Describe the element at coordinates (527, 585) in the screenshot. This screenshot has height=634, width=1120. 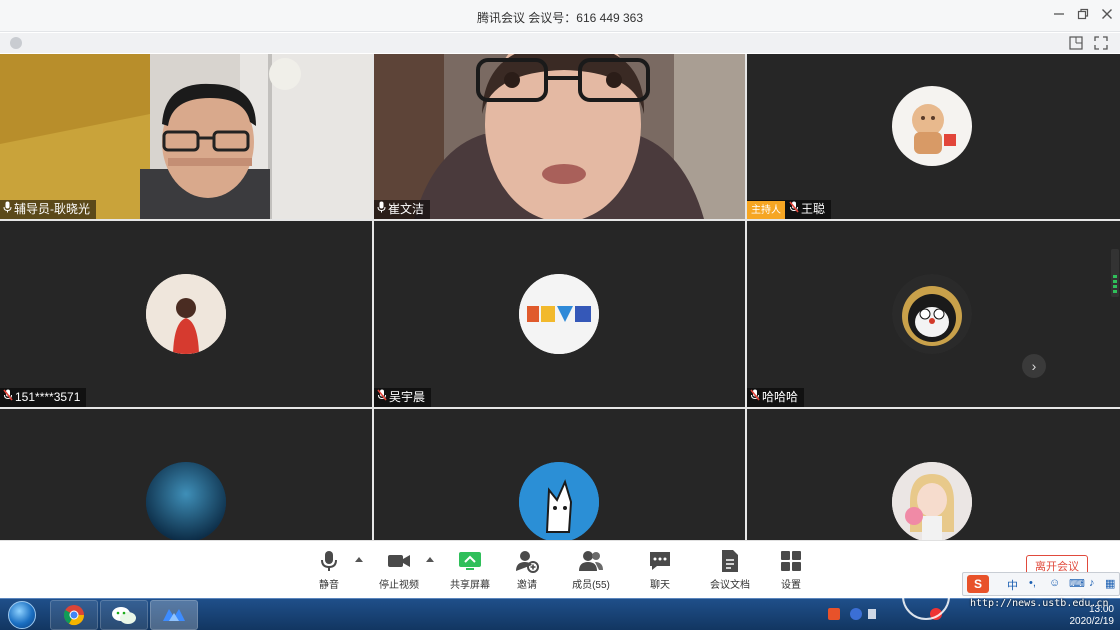
I see `invite-label: 邀请` at that location.